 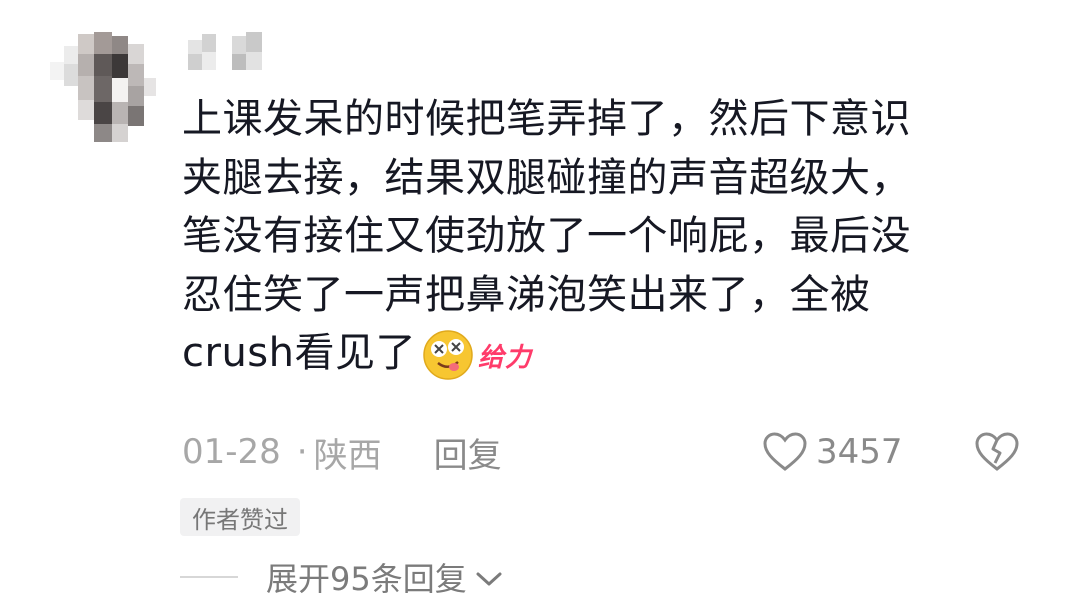 I want to click on dislike-button, so click(x=997, y=452).